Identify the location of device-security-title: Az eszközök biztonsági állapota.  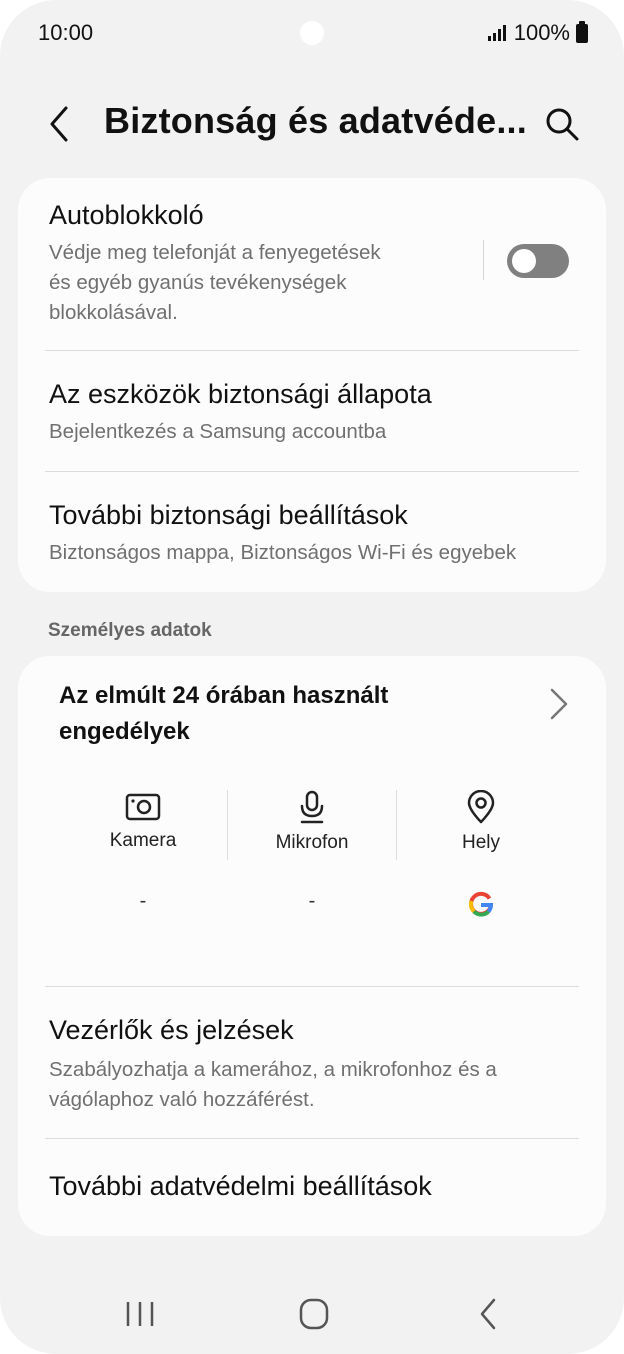
(240, 394).